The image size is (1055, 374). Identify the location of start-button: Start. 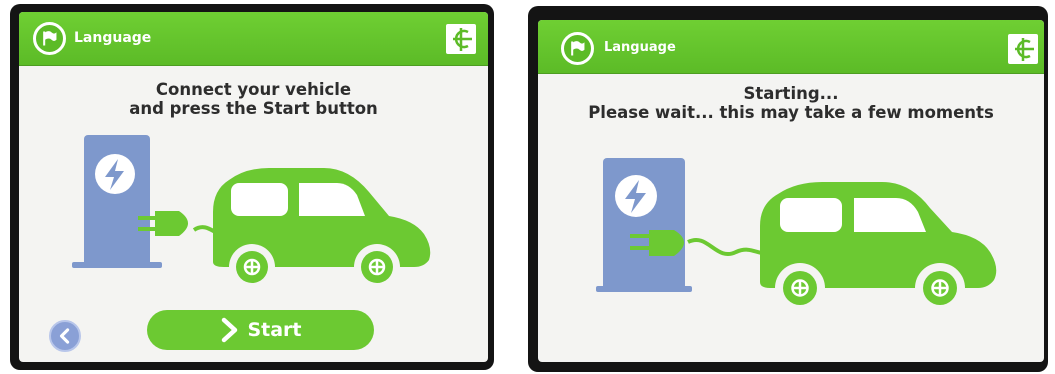
(260, 330).